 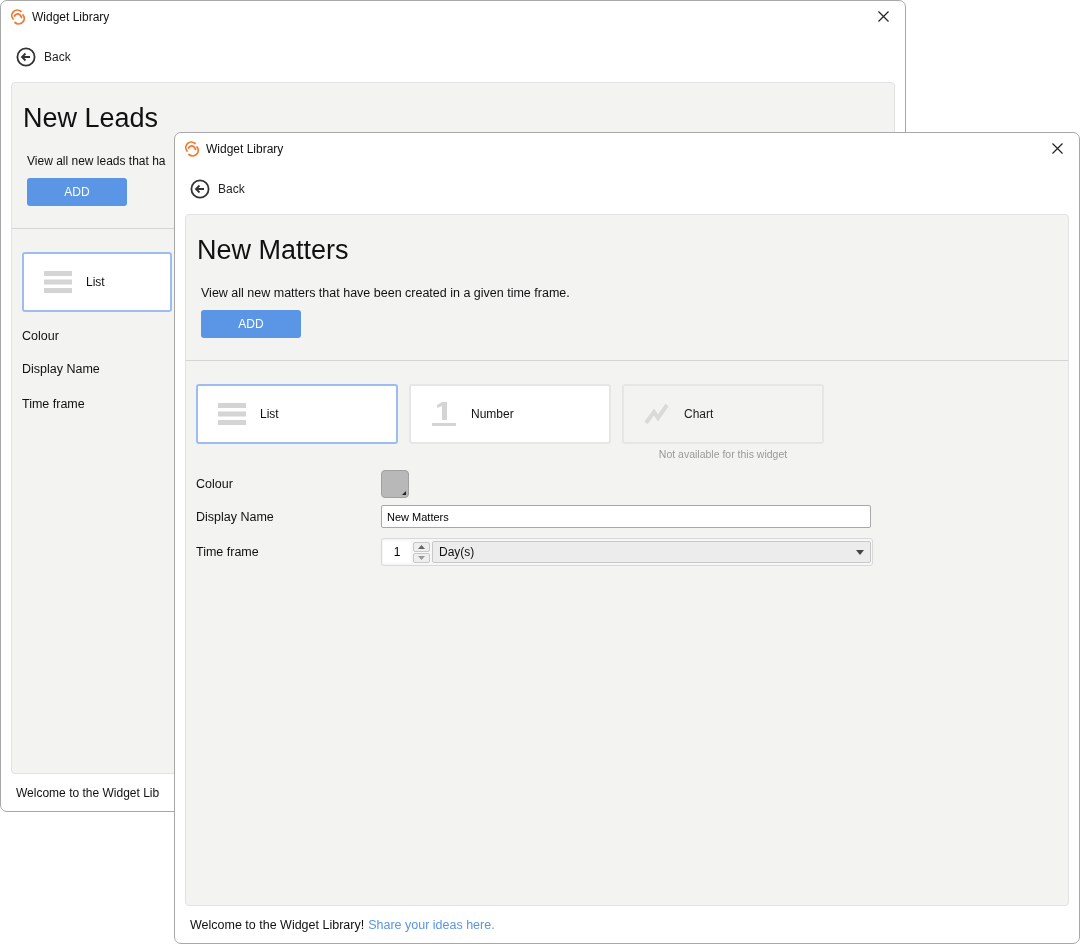 I want to click on unit-dropdown: Day(s), so click(x=651, y=552).